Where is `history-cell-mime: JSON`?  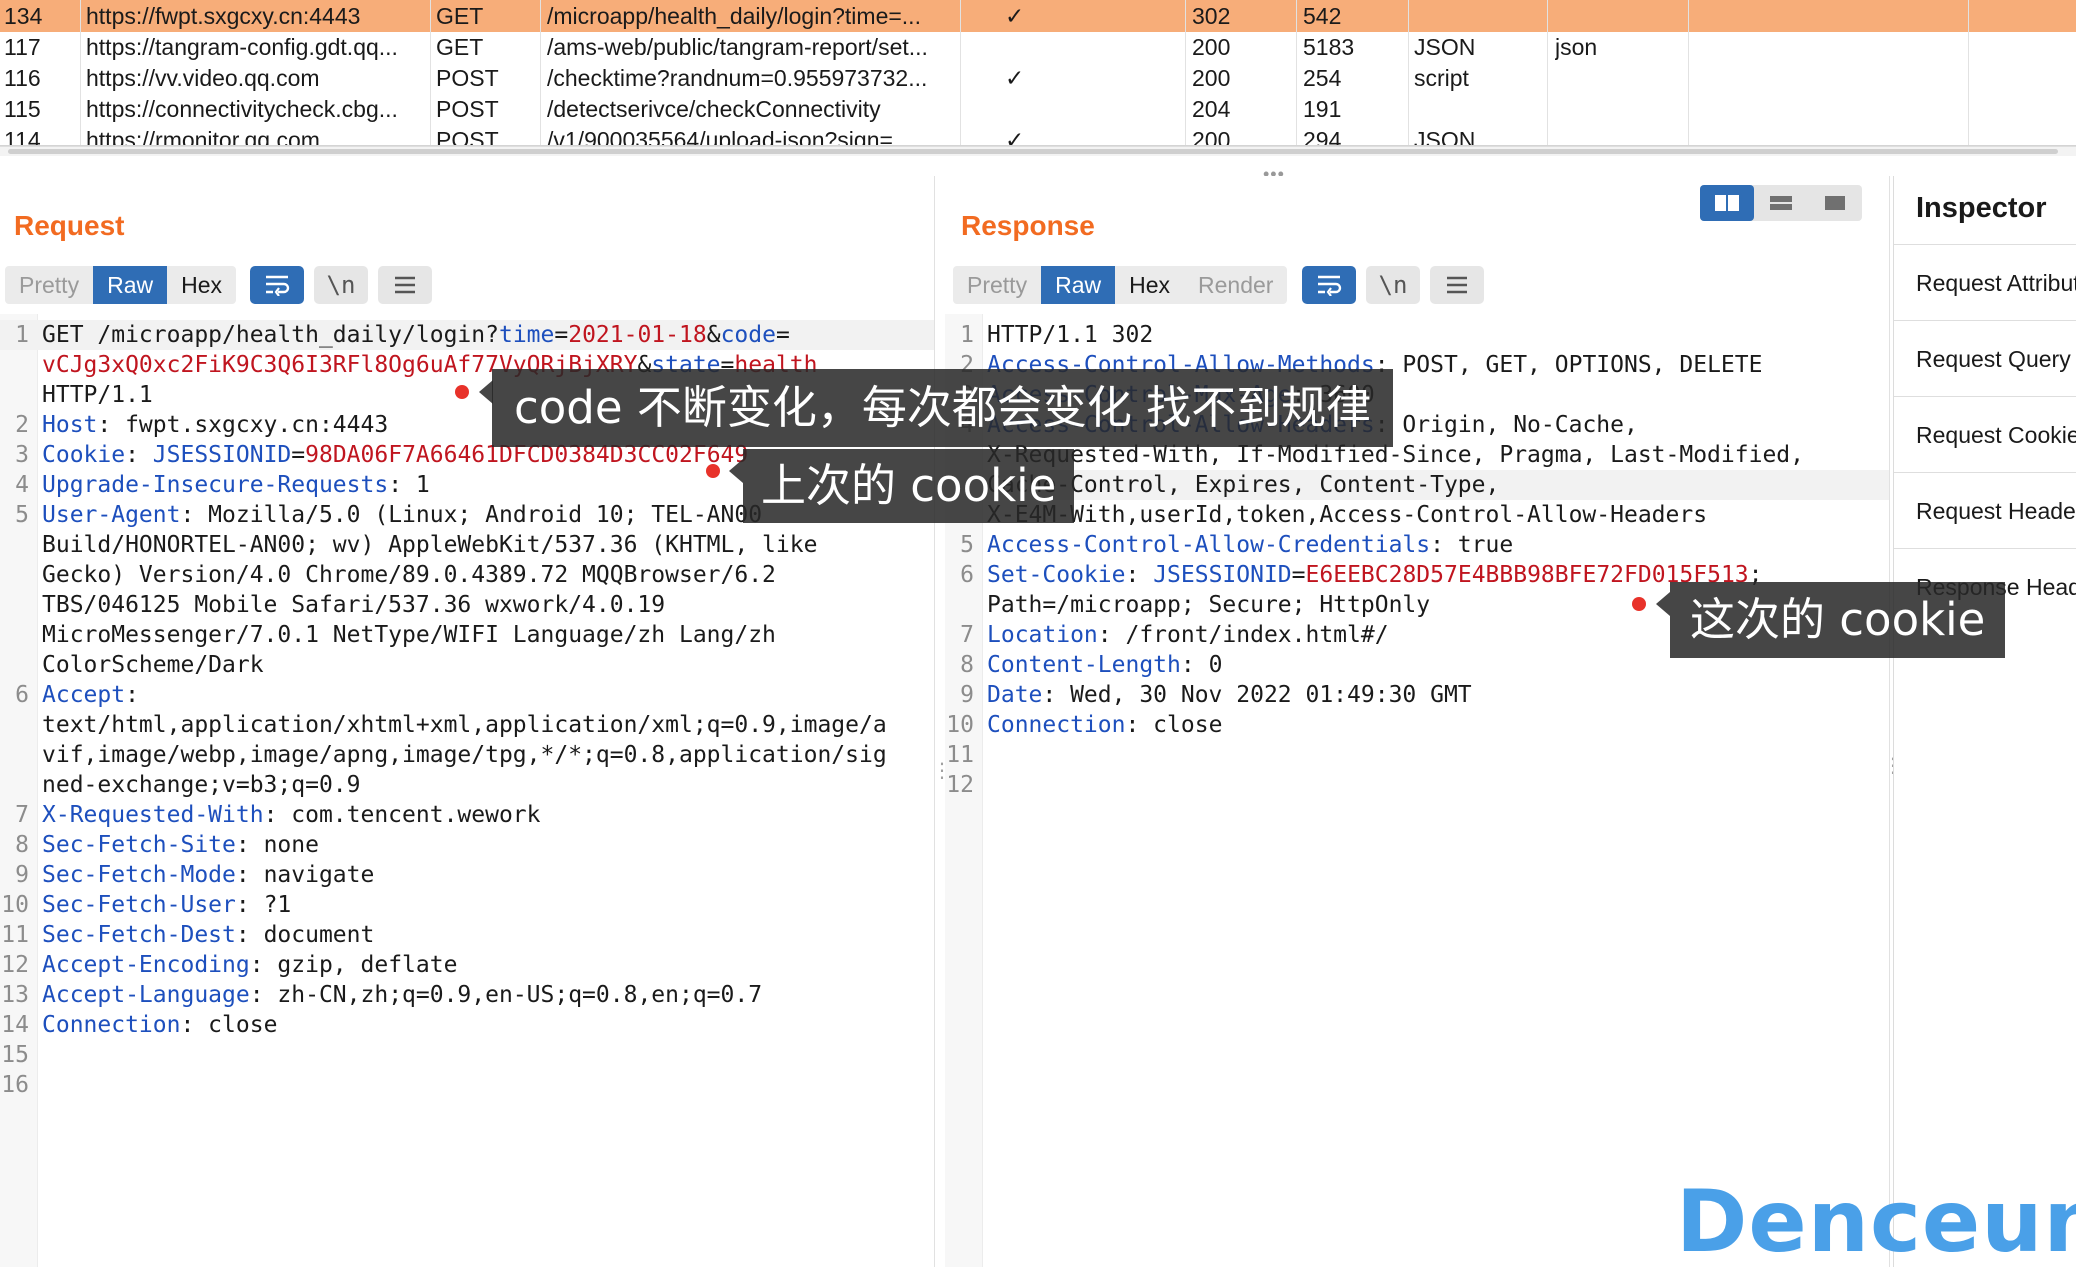
history-cell-mime: JSON is located at coordinates (1445, 47).